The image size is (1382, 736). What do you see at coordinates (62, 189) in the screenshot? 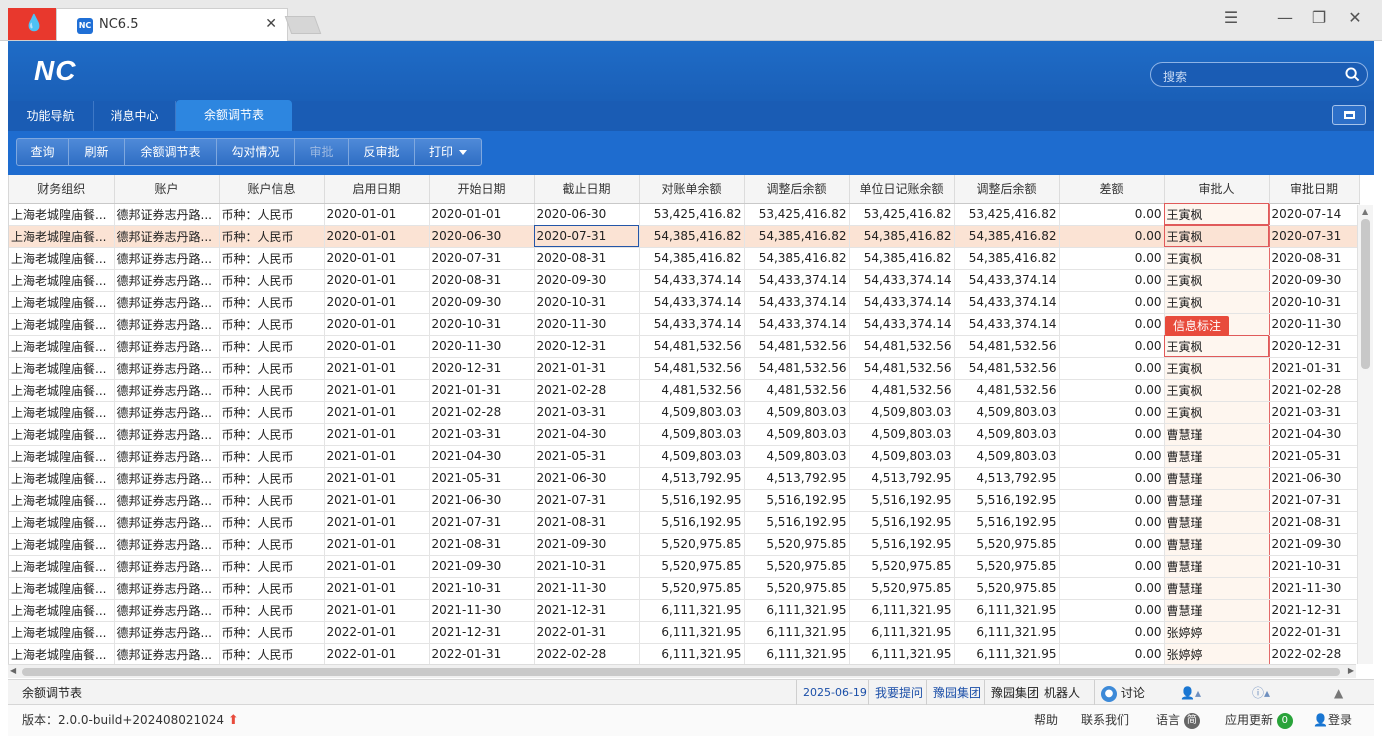
I see `column-header: 财务组织` at bounding box center [62, 189].